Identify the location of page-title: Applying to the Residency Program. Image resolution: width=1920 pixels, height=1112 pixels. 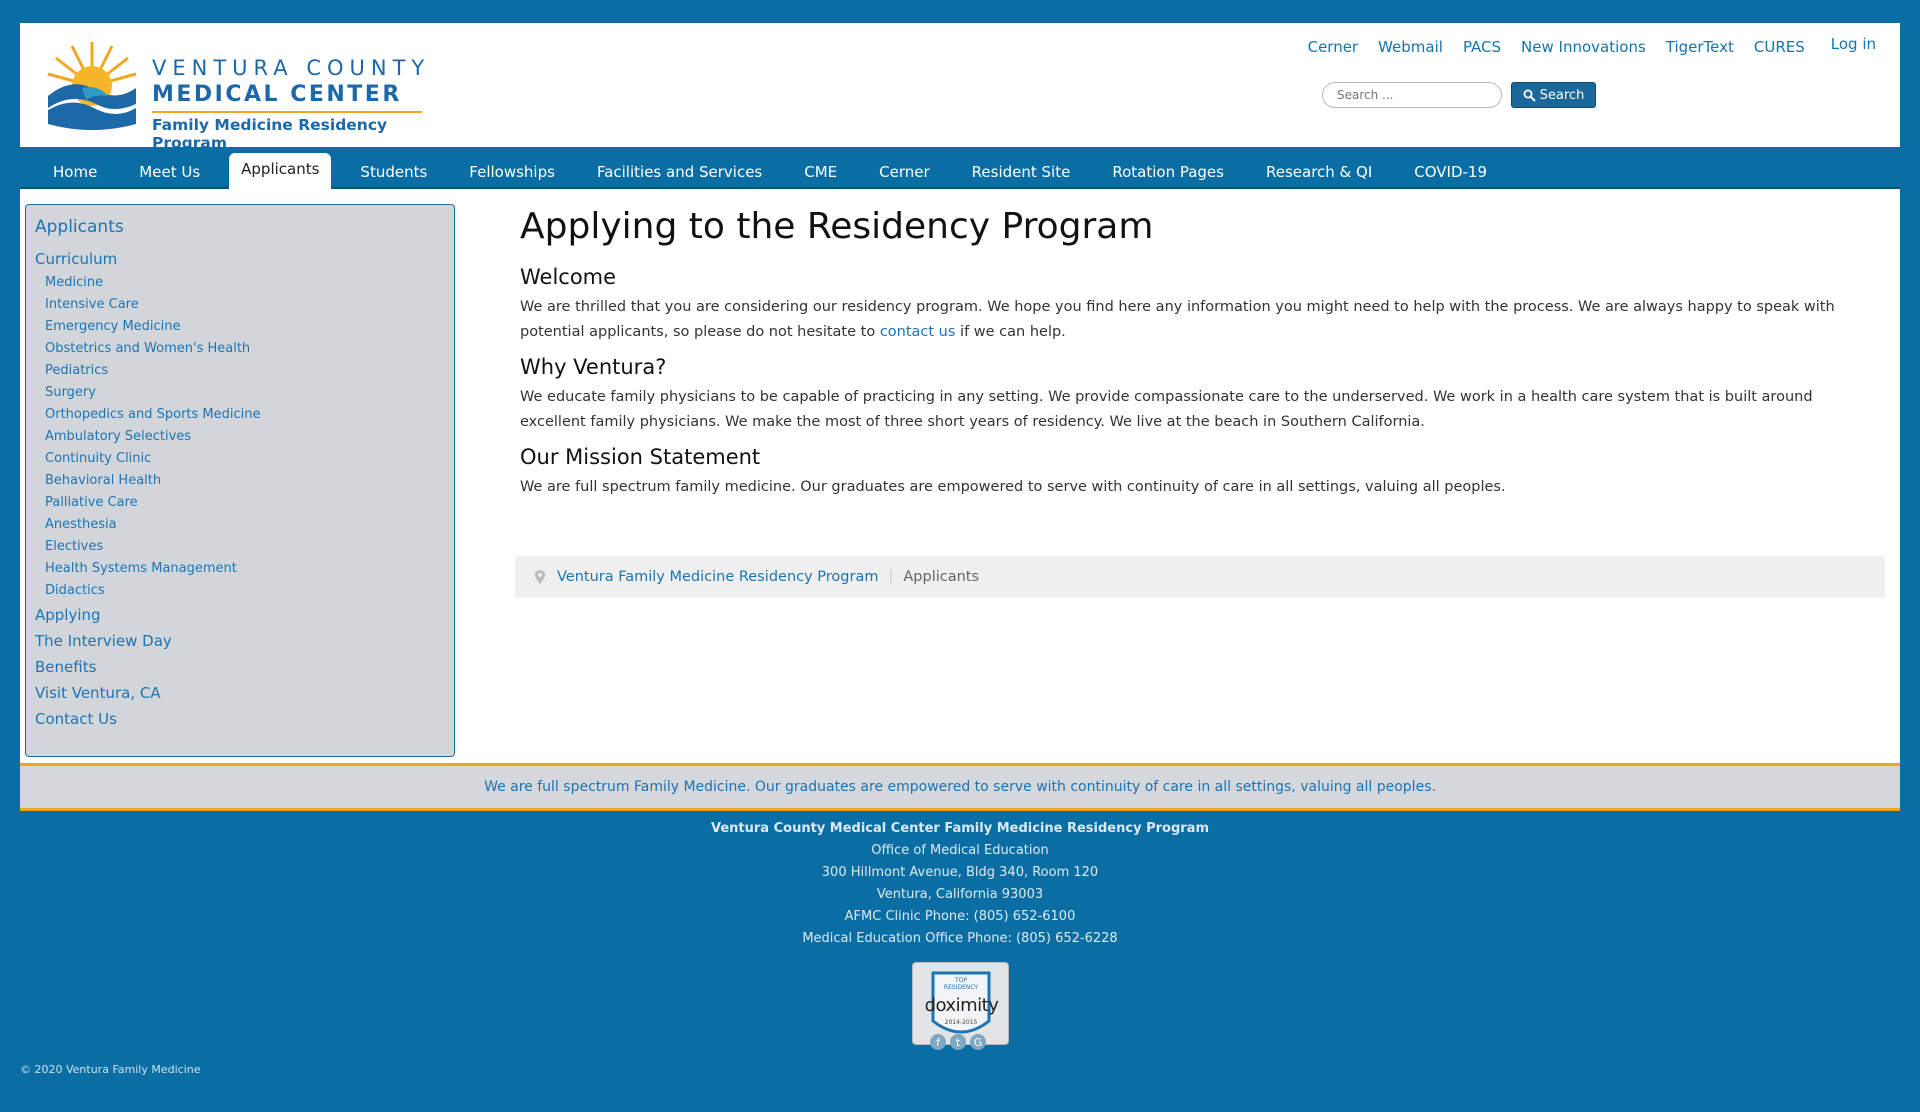
(837, 226).